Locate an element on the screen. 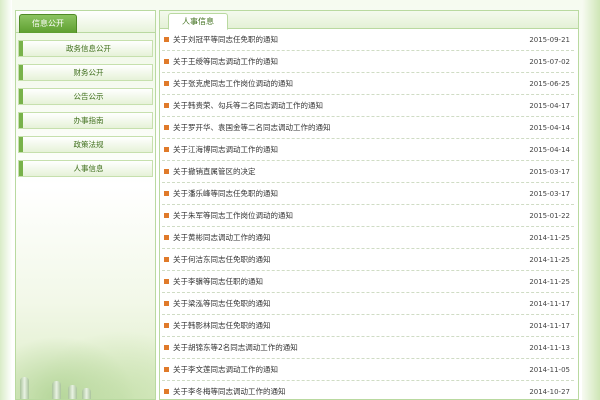 The height and width of the screenshot is (400, 600). news-title-link: 关于李冬梅等同志调动工作的通知 is located at coordinates (343, 391).